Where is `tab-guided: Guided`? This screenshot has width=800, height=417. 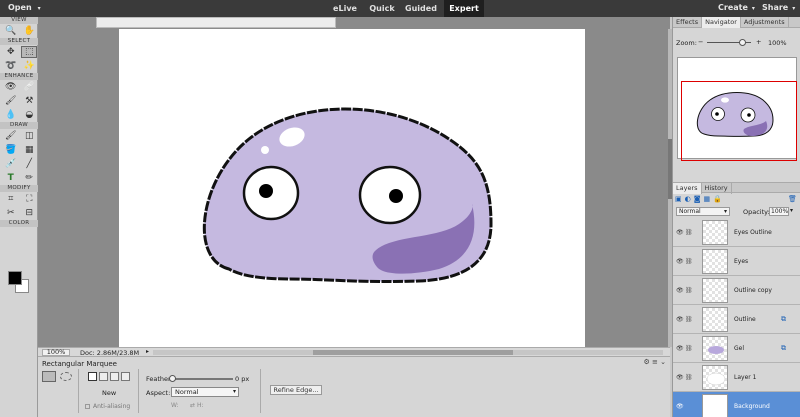
tab-guided: Guided is located at coordinates (421, 8).